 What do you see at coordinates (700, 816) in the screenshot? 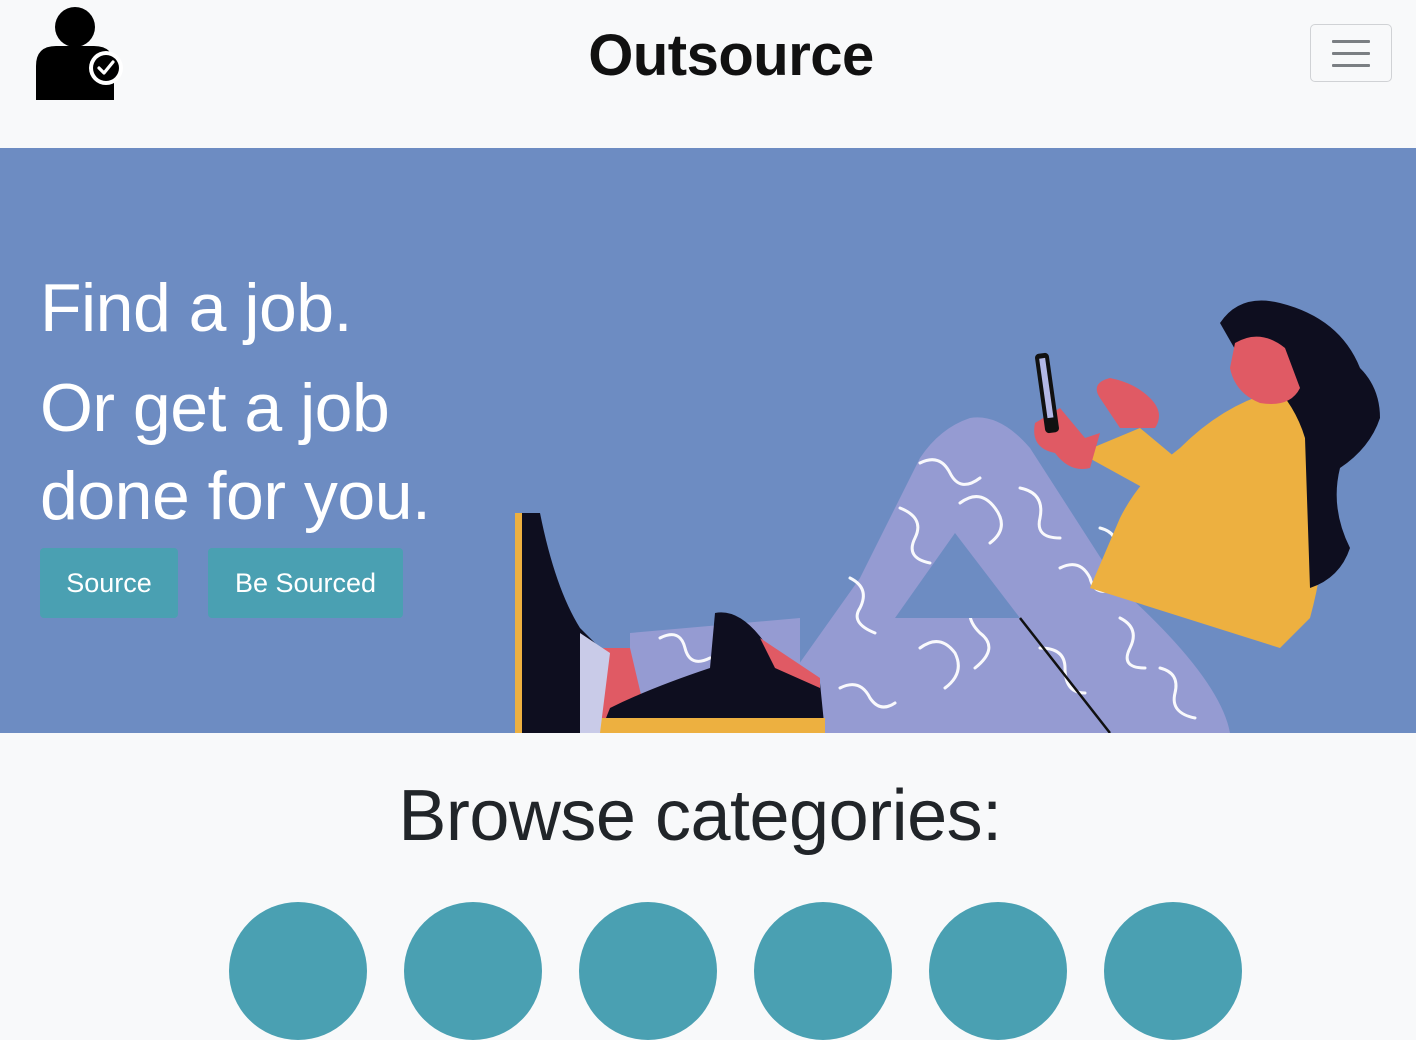
I see `browse-categories-heading: Browse categories:` at bounding box center [700, 816].